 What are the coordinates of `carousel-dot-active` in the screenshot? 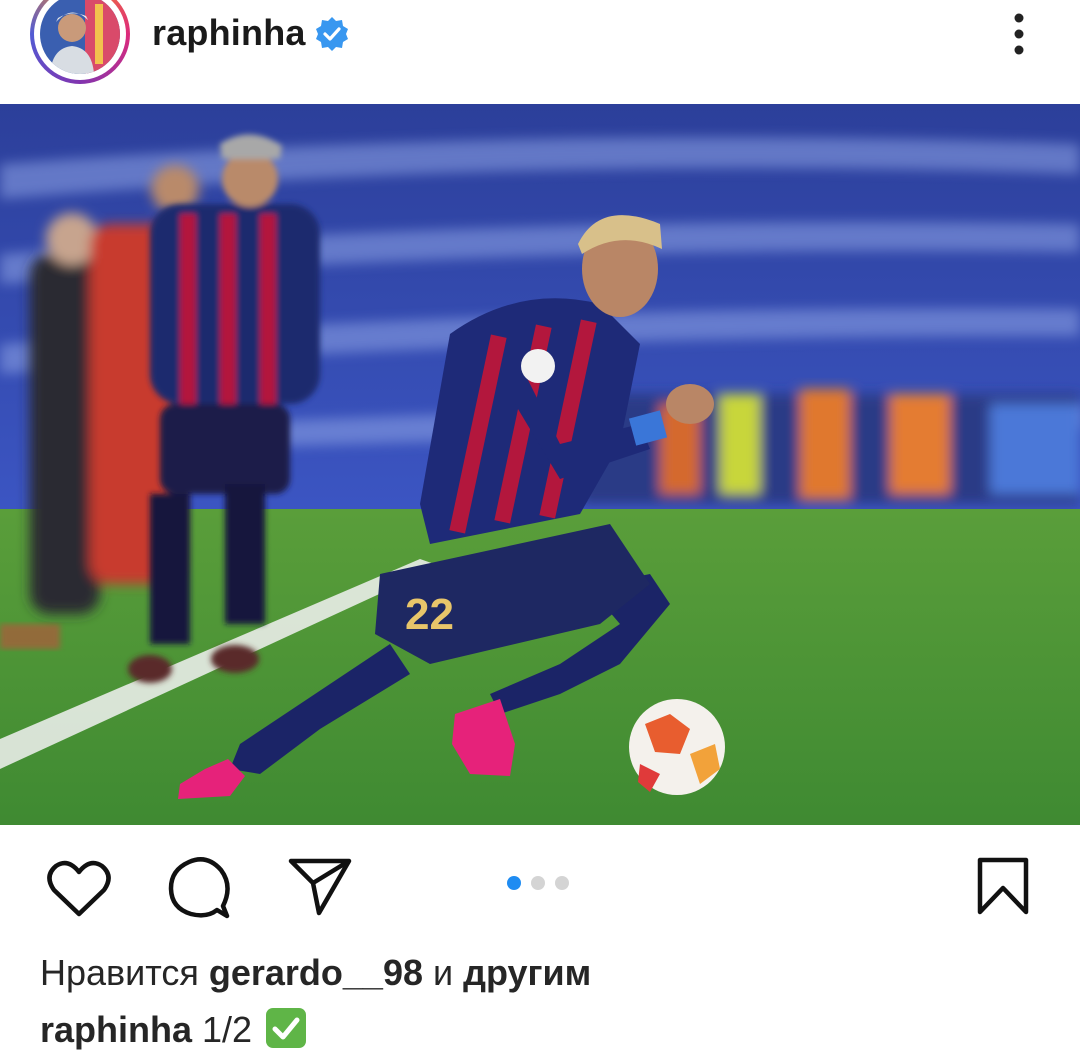 It's located at (514, 883).